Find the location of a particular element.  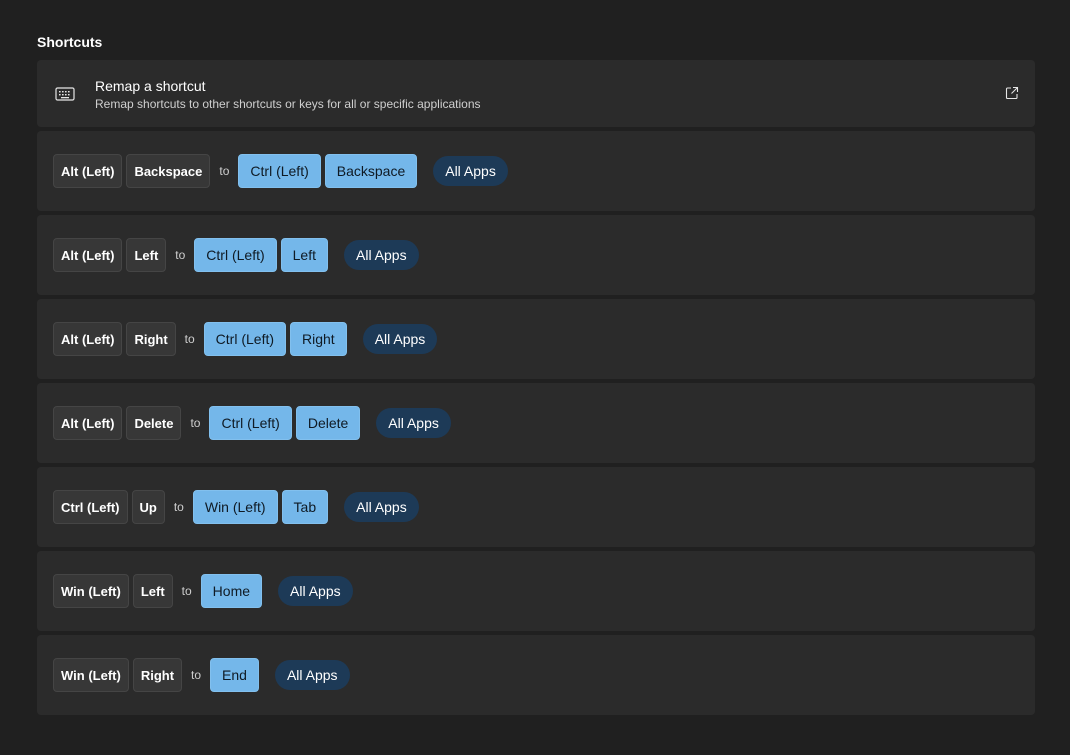

target-keys: Ctrl (Left) Backspace is located at coordinates (329, 171).